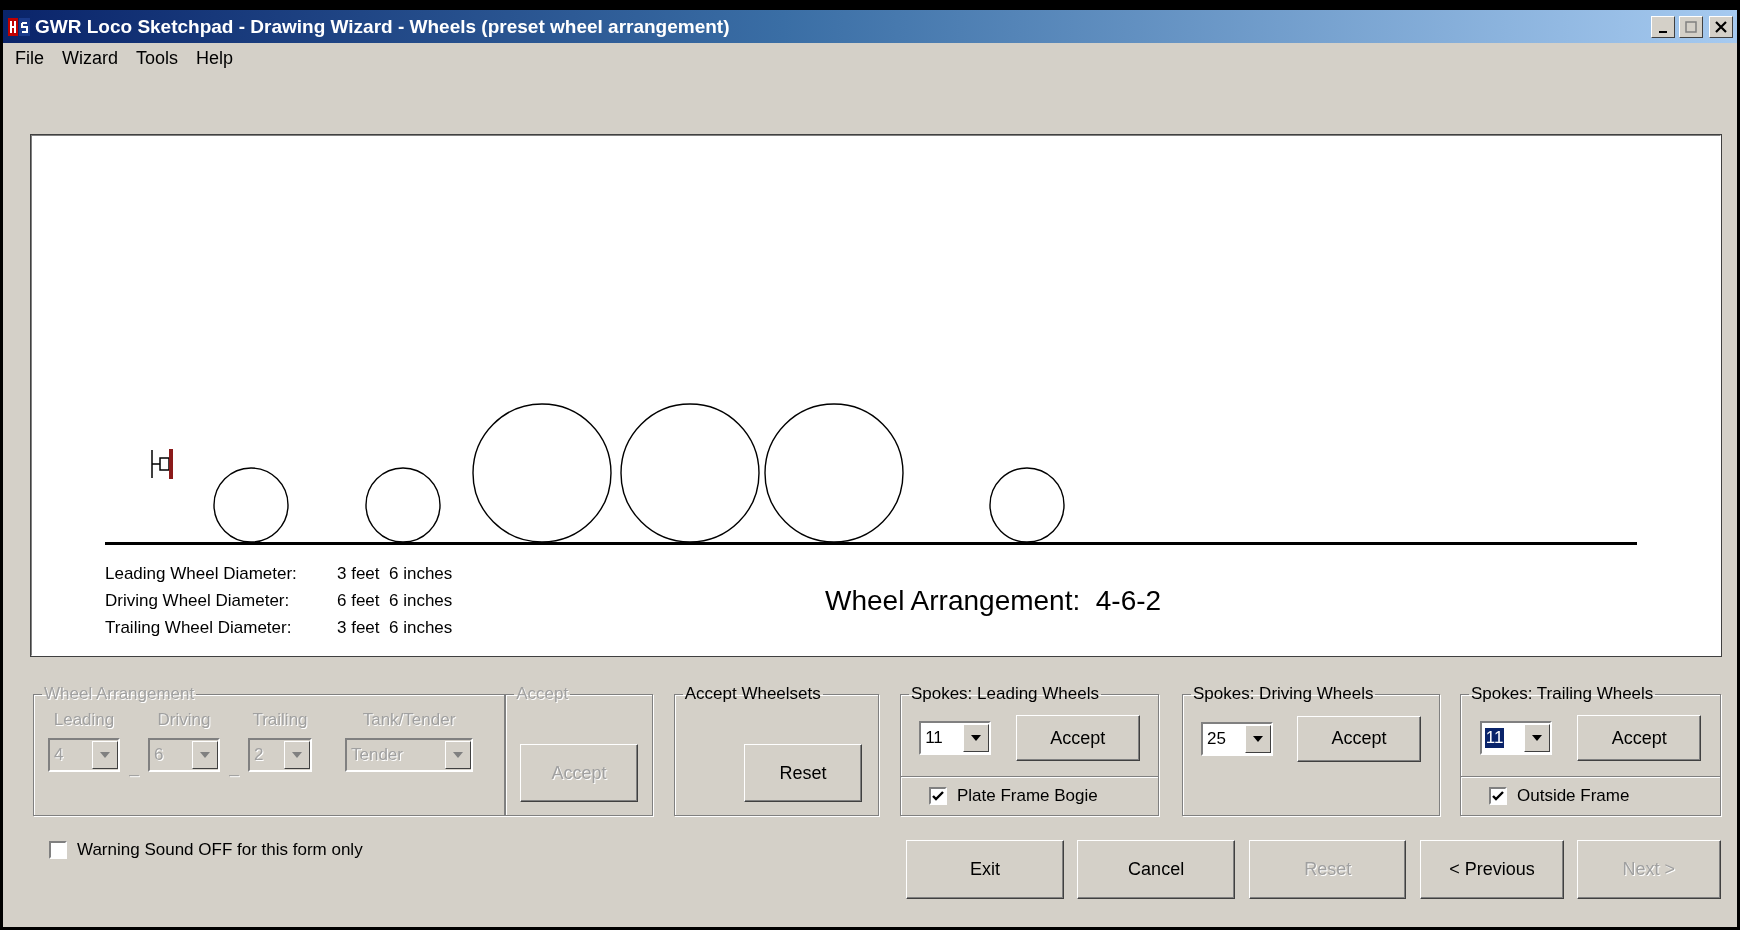 Image resolution: width=1740 pixels, height=930 pixels. What do you see at coordinates (985, 869) in the screenshot?
I see `wizard-button: Exit` at bounding box center [985, 869].